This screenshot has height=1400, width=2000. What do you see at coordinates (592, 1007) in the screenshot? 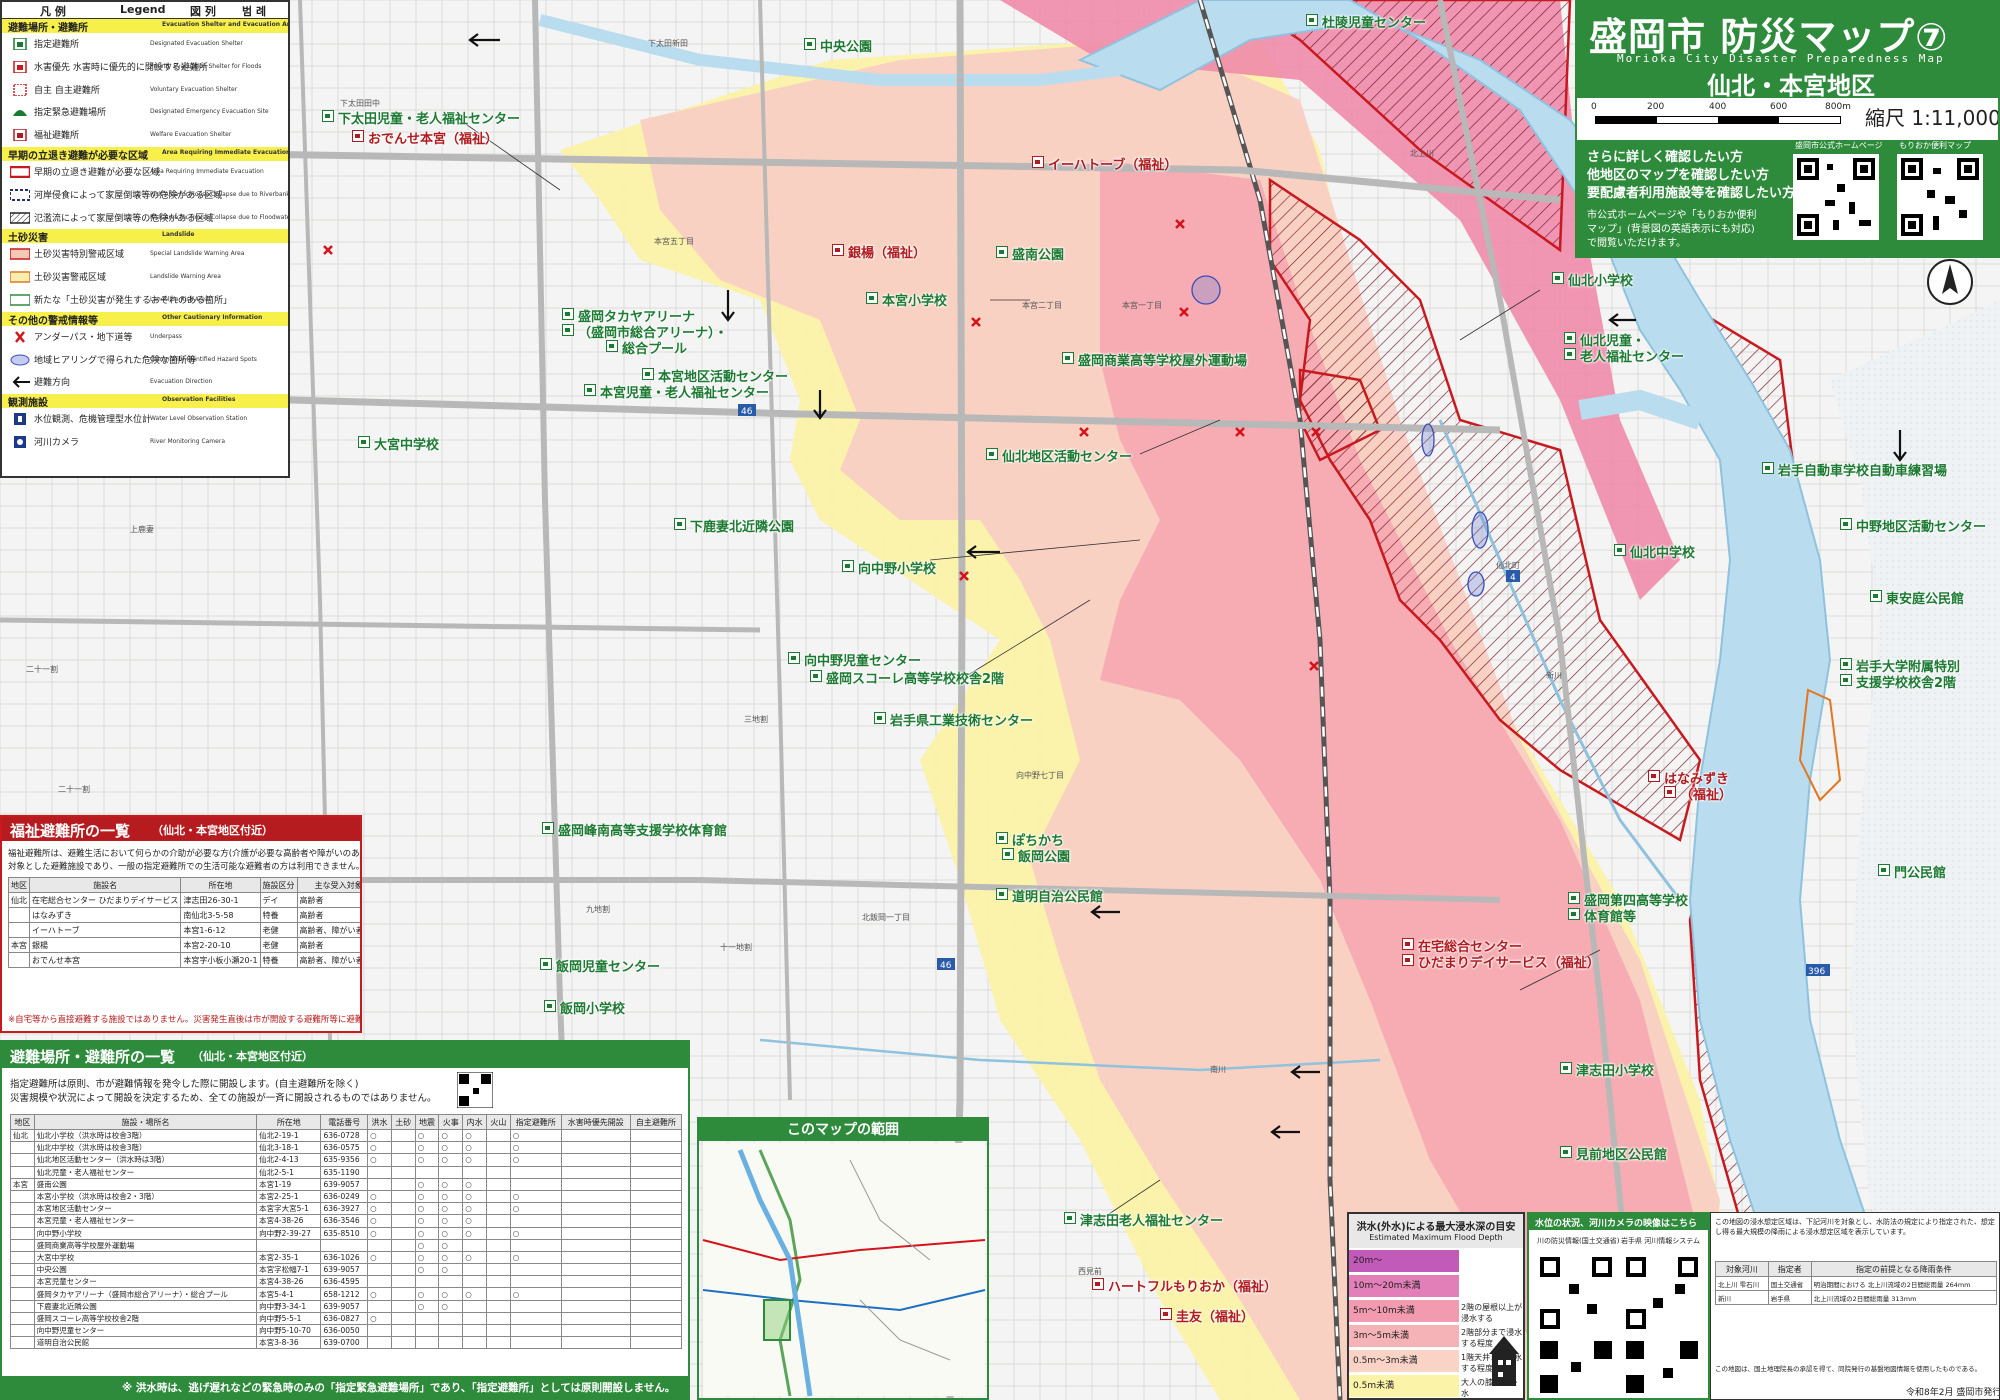
I see `map-label: 飯岡小学校` at bounding box center [592, 1007].